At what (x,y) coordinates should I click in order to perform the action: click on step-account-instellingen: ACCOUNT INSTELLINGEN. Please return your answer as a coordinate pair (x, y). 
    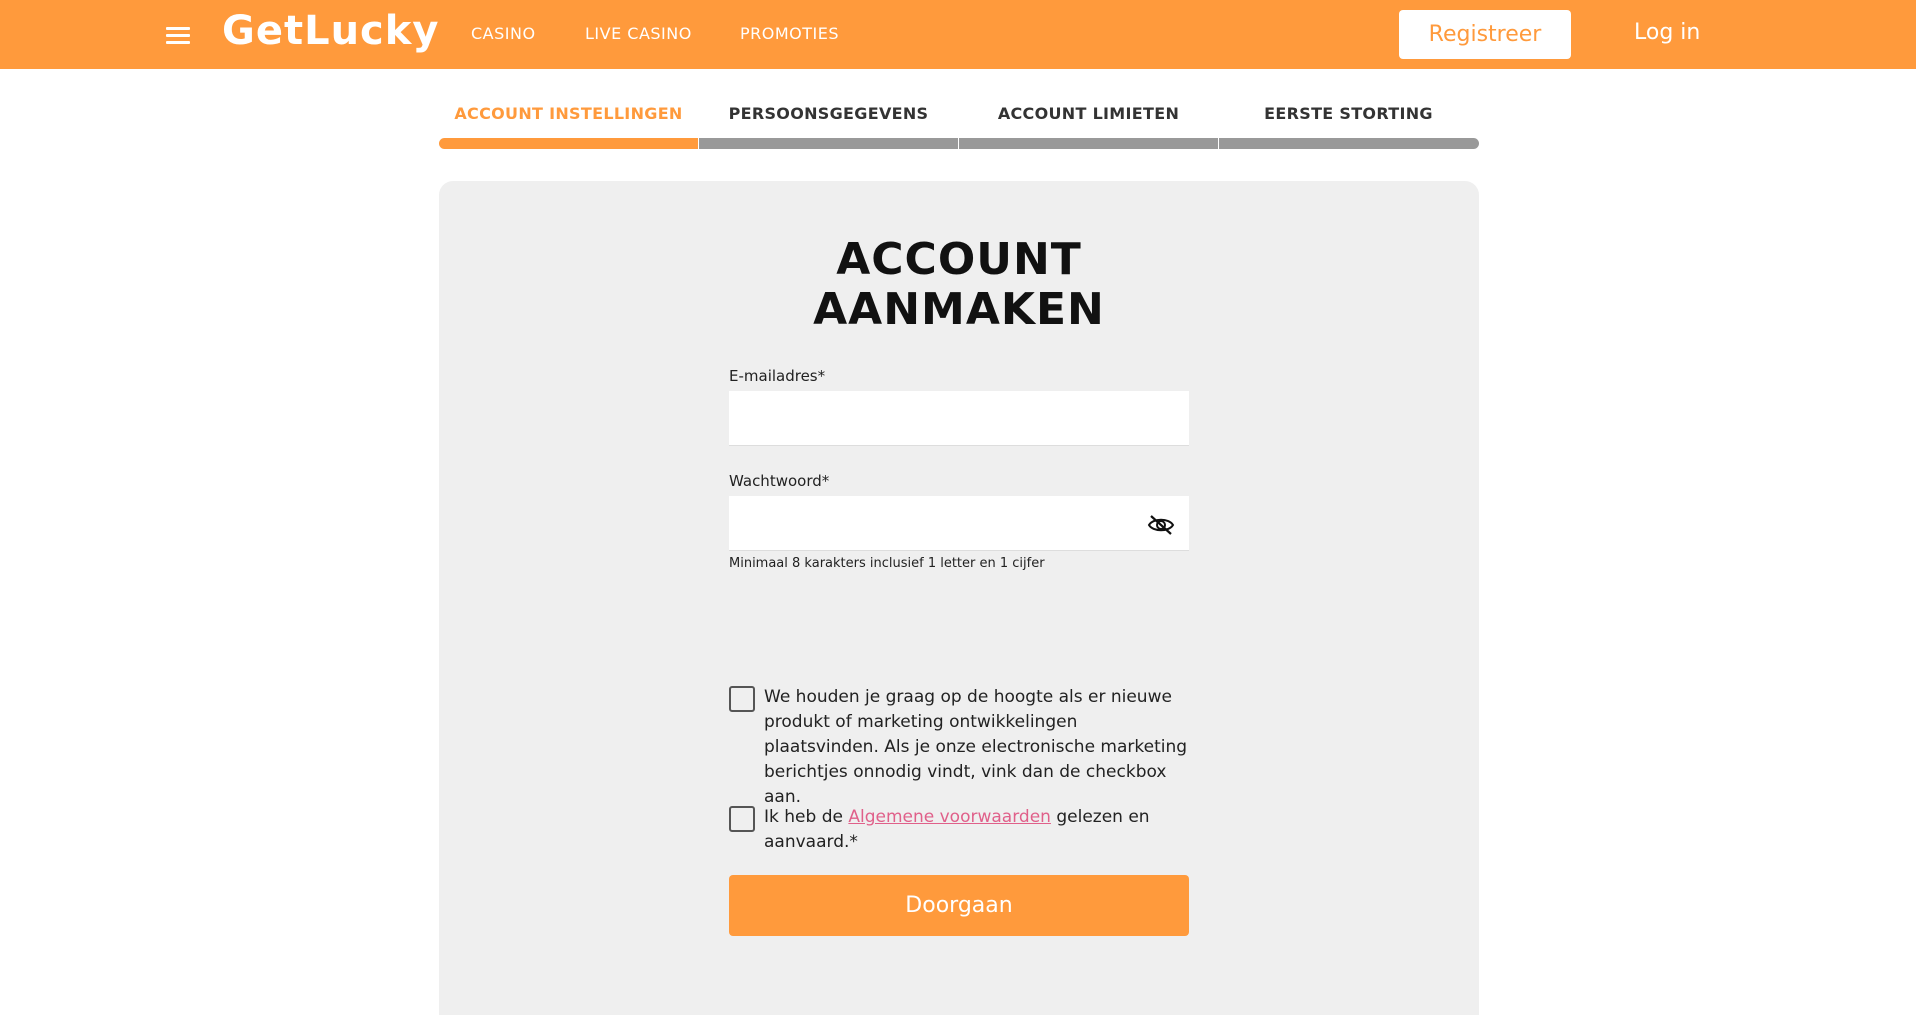
    Looking at the image, I should click on (568, 113).